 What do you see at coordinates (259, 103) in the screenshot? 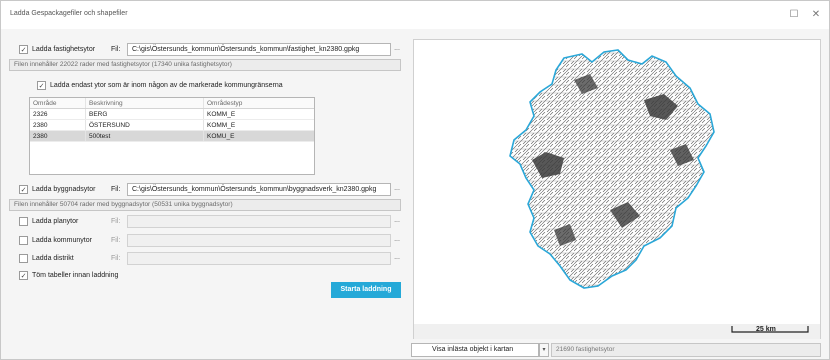
I see `column-header-omradestyp: Områdestyp` at bounding box center [259, 103].